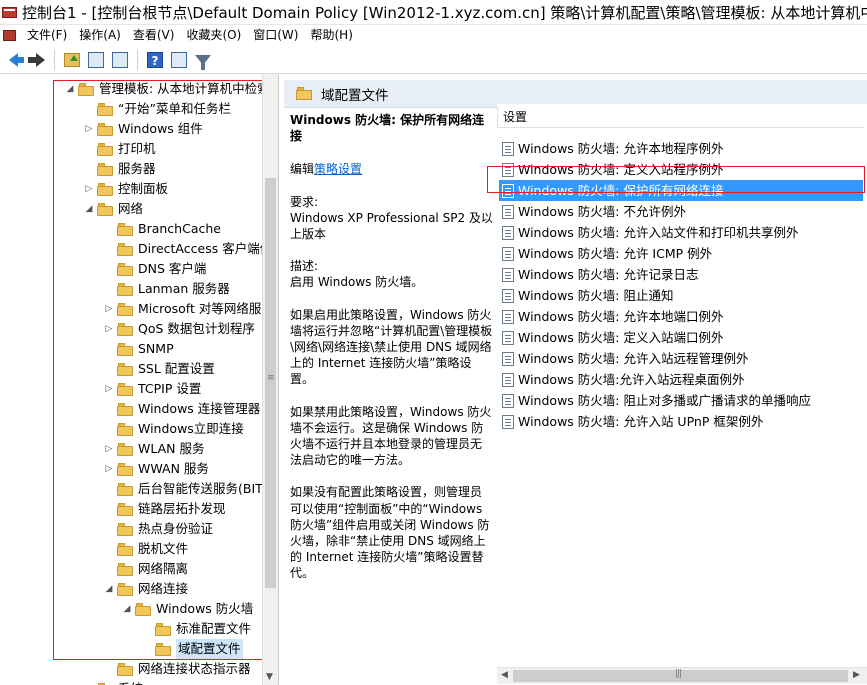 This screenshot has width=867, height=685. Describe the element at coordinates (162, 229) in the screenshot. I see `tree-item: BranchCache` at that location.